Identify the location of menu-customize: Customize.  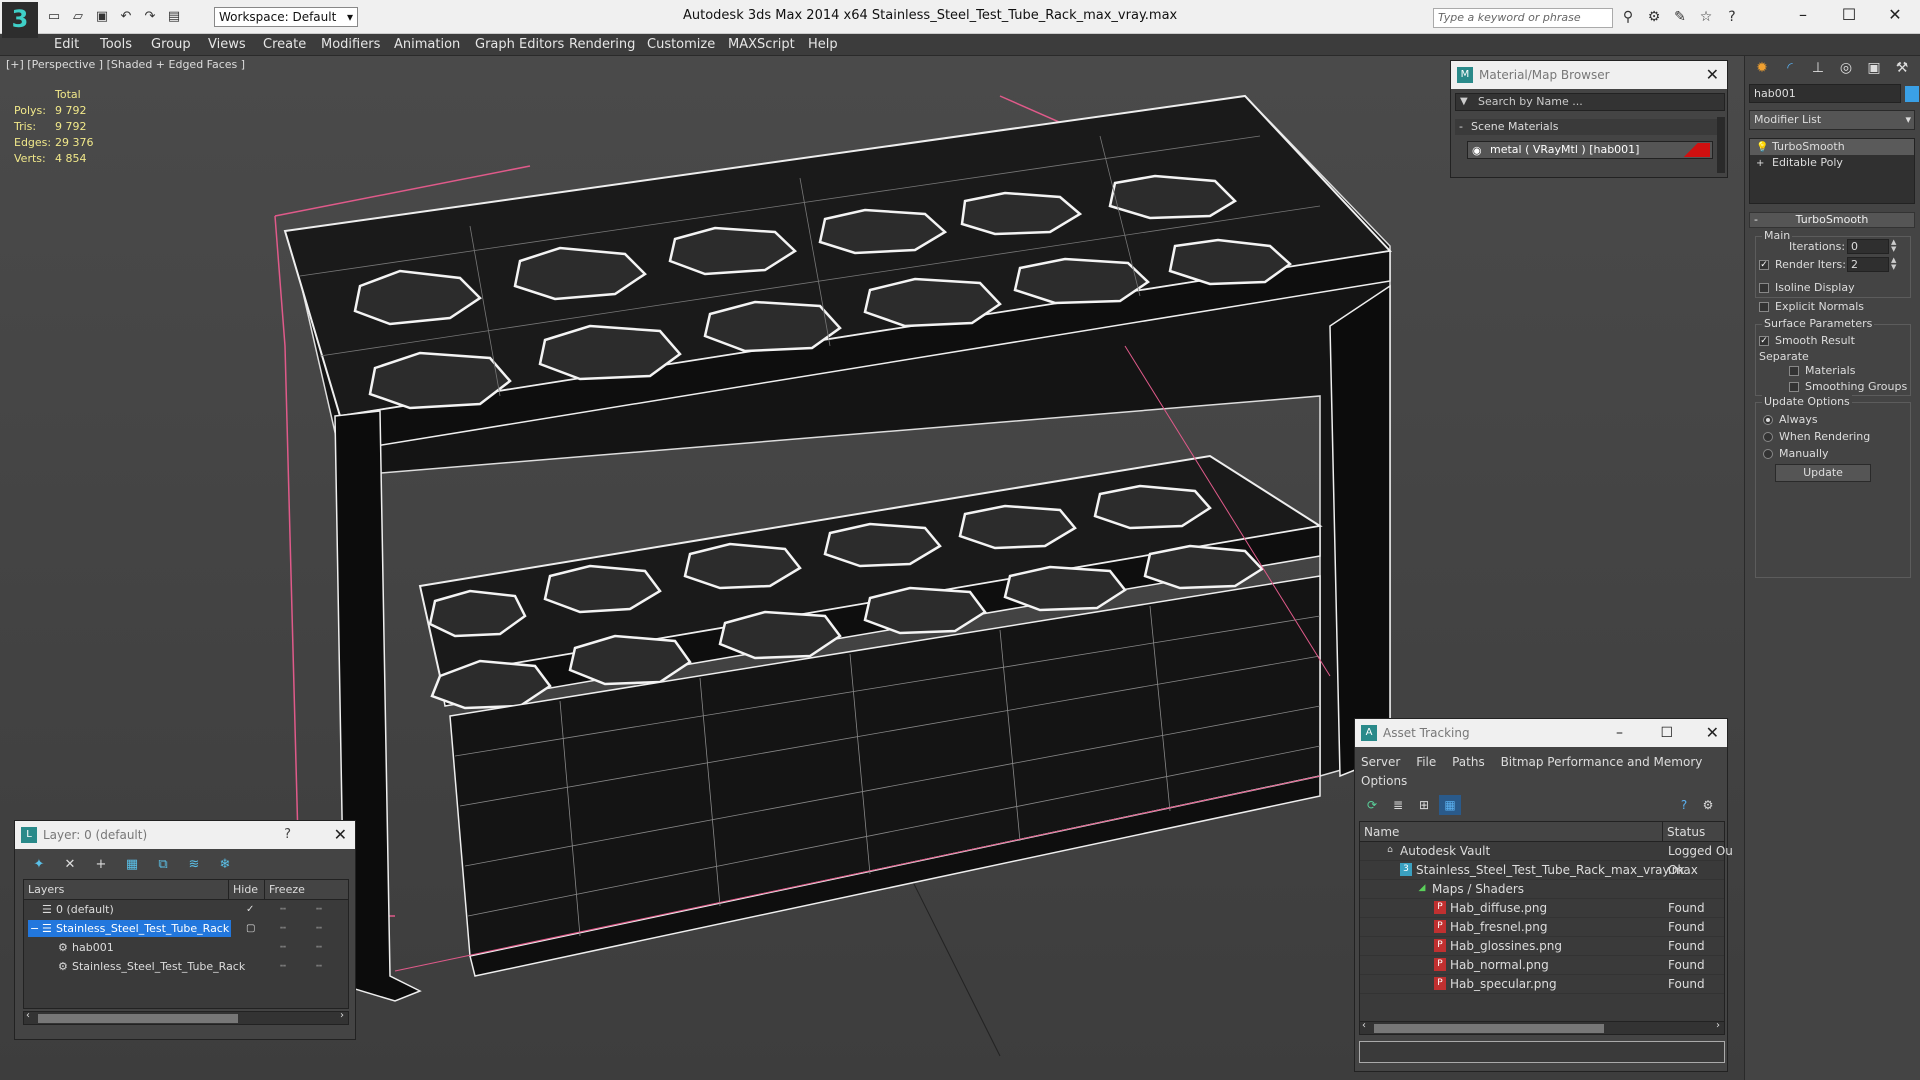
(681, 44).